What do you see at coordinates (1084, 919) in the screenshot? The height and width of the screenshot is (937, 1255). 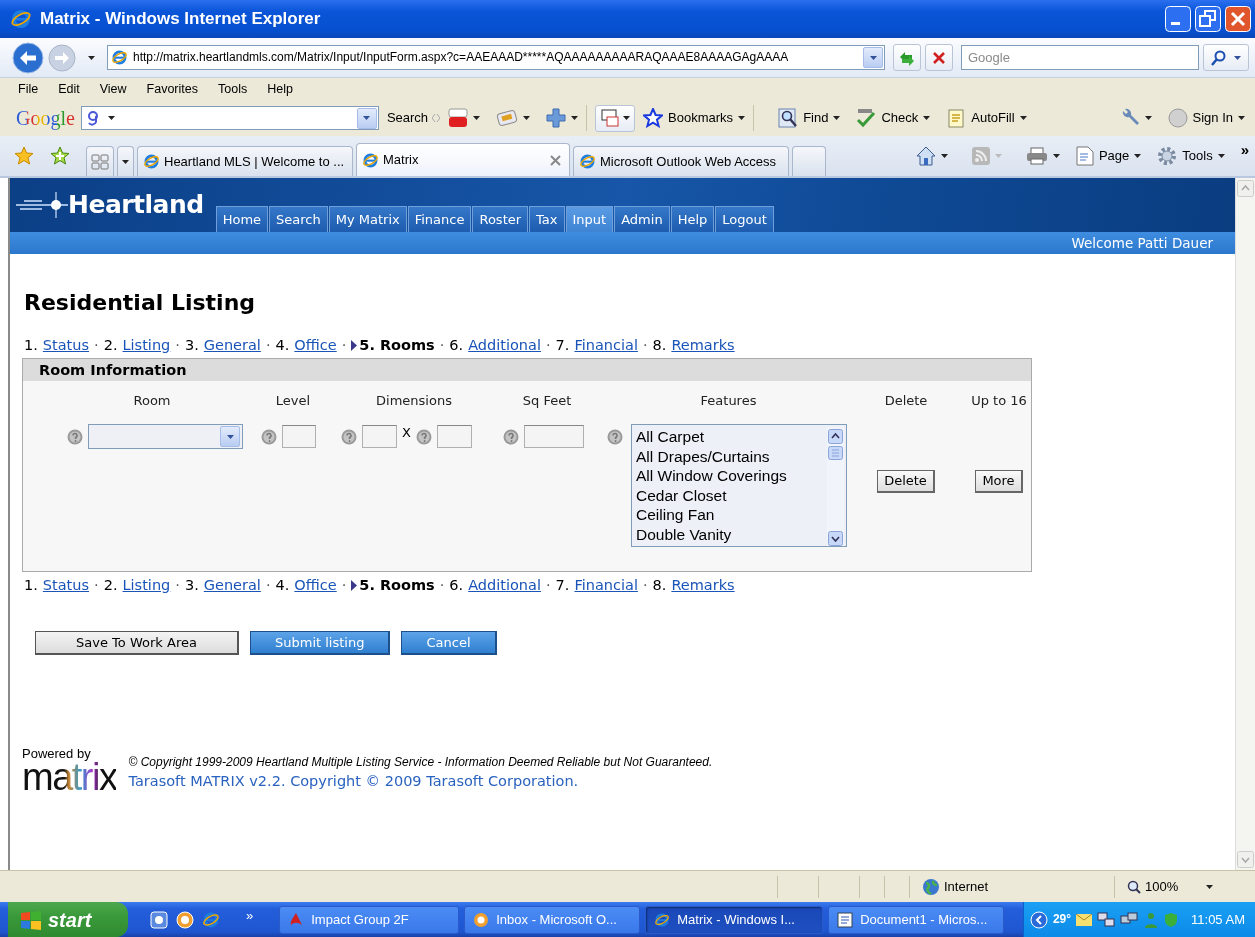 I see `mail-icon` at bounding box center [1084, 919].